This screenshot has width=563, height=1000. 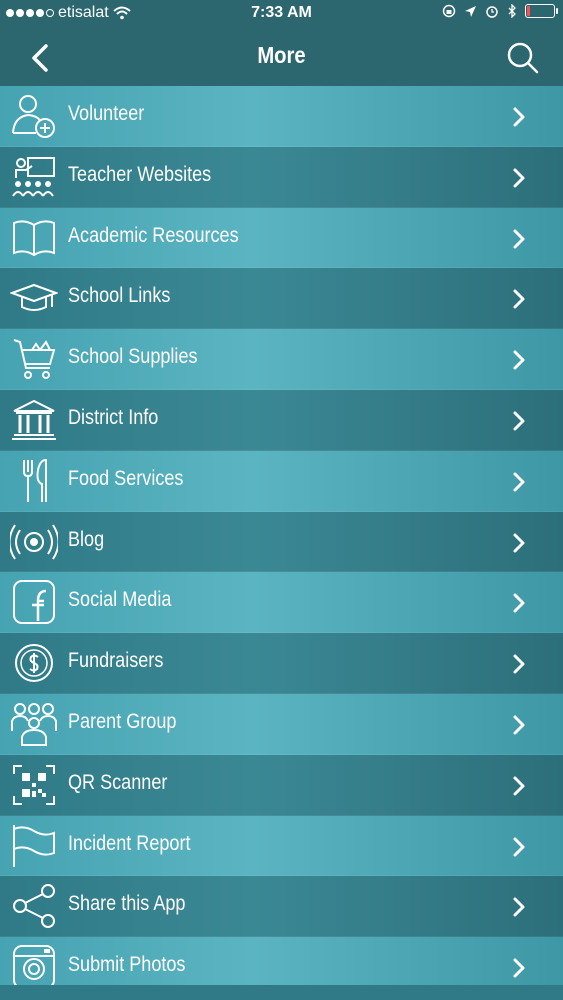 I want to click on menu-item-label: School Links, so click(x=119, y=296).